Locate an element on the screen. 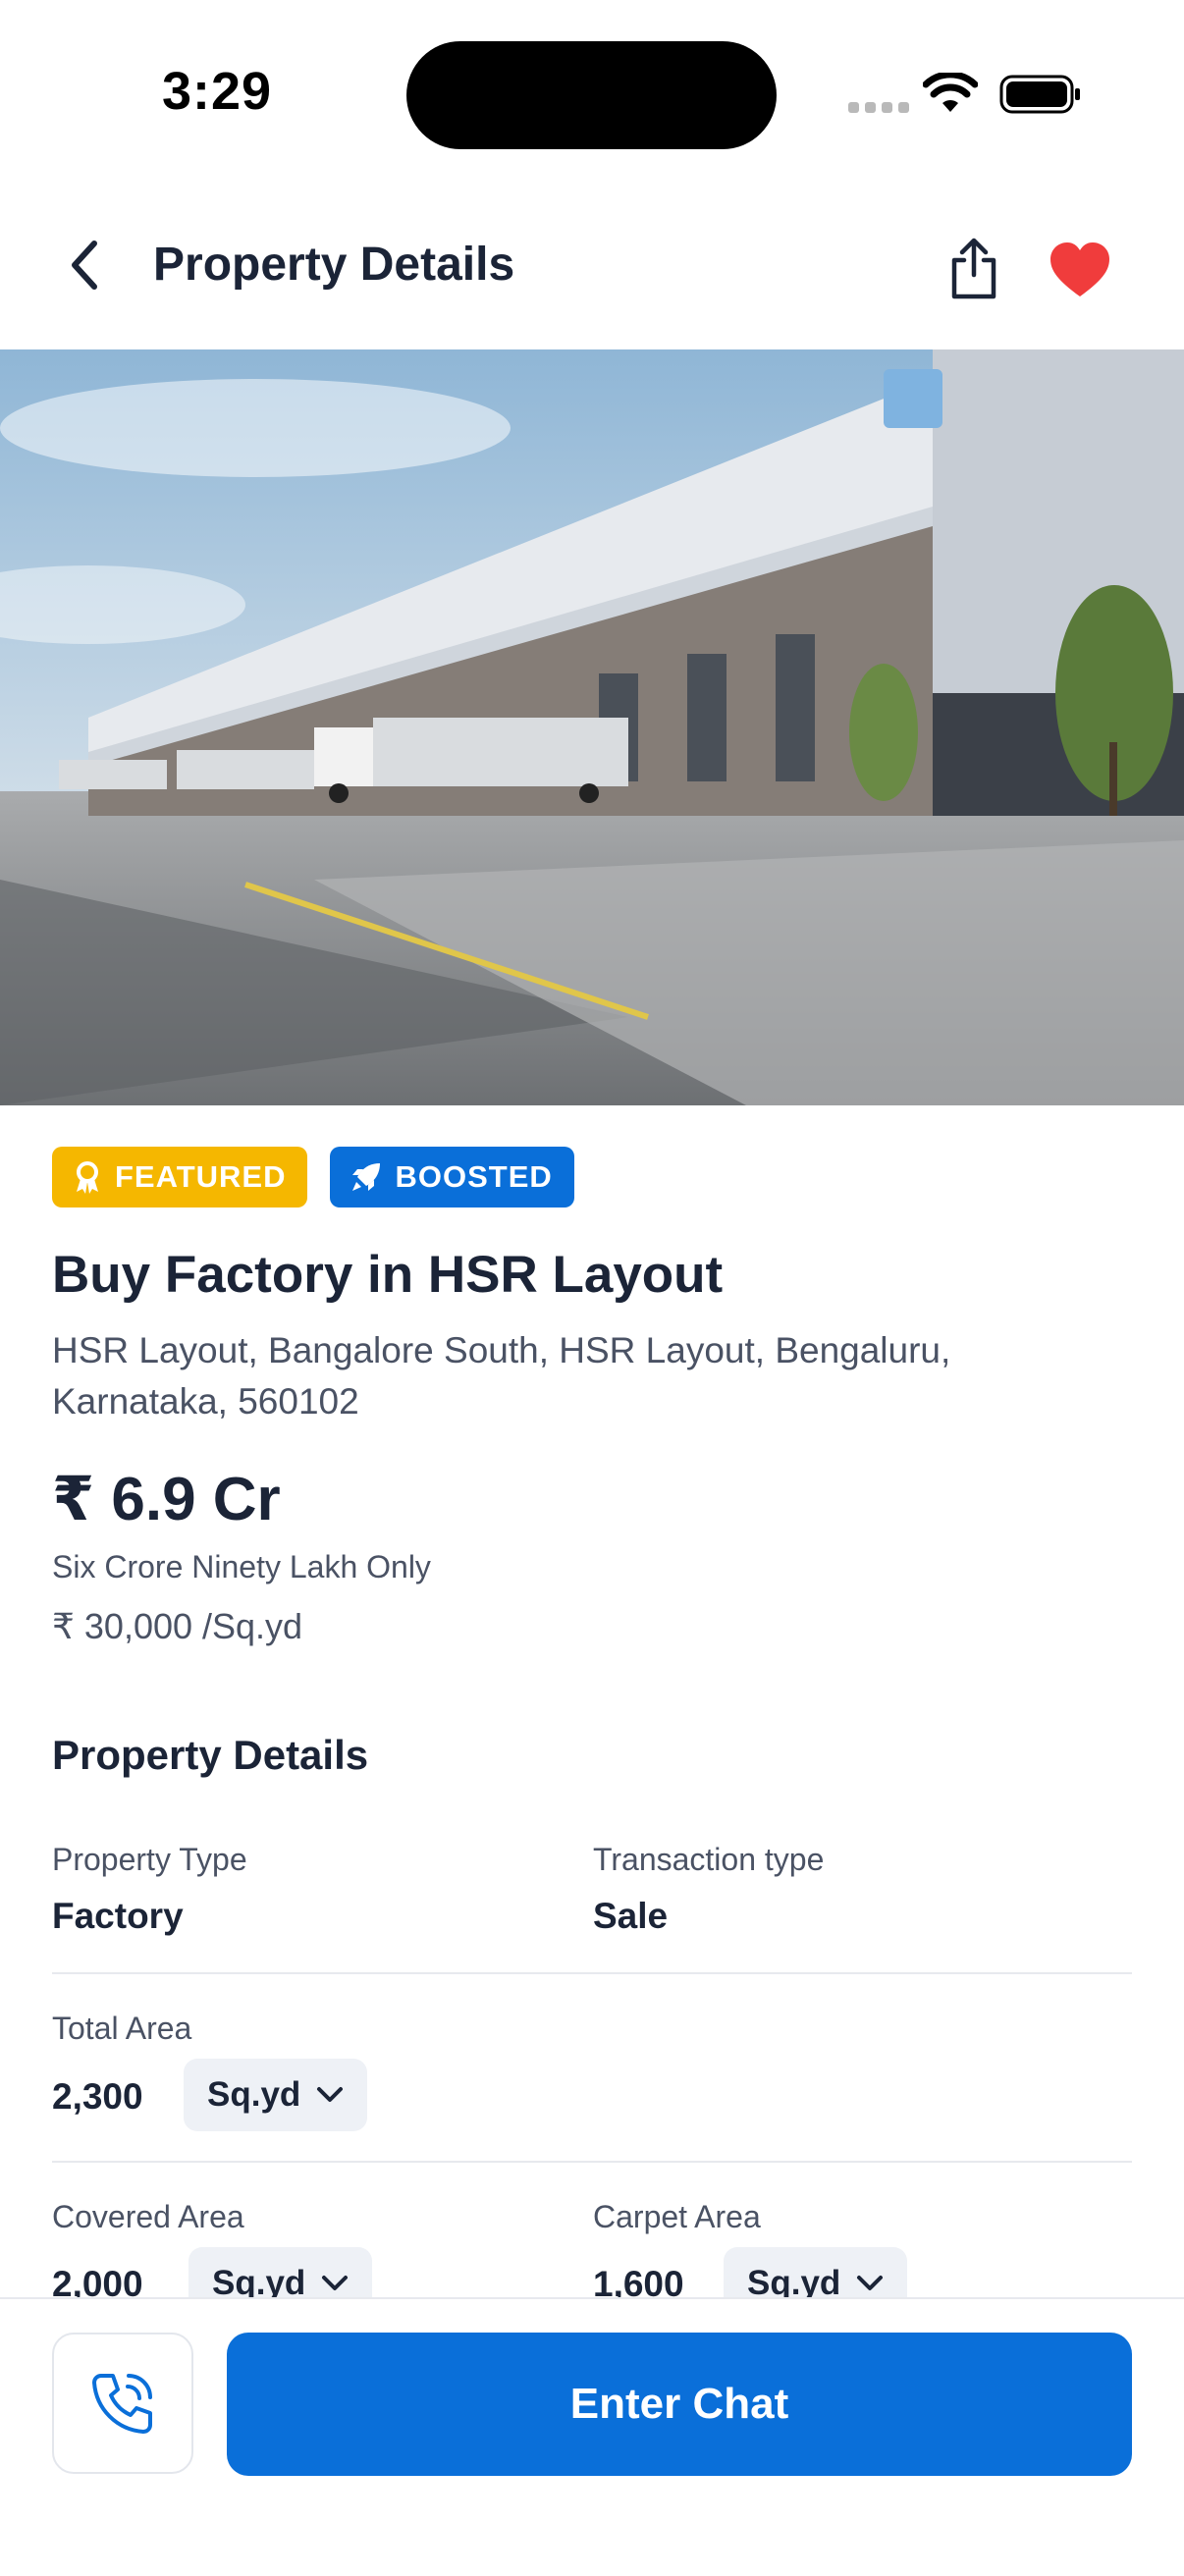 This screenshot has width=1184, height=2576. unit-label: Sq.yd is located at coordinates (254, 2094).